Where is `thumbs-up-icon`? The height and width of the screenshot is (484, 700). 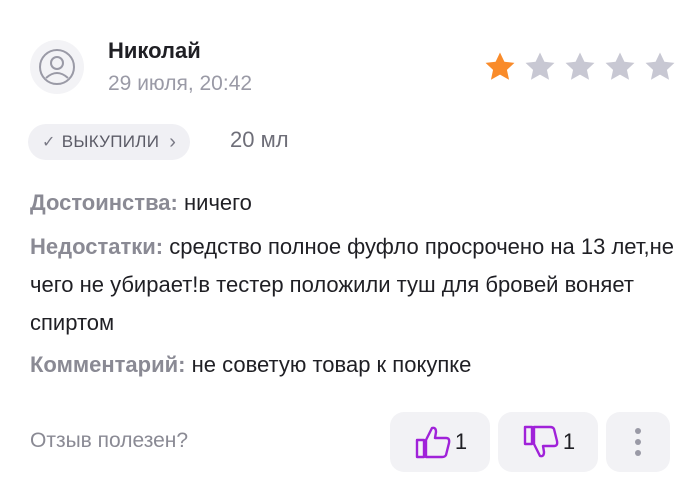 thumbs-up-icon is located at coordinates (433, 442).